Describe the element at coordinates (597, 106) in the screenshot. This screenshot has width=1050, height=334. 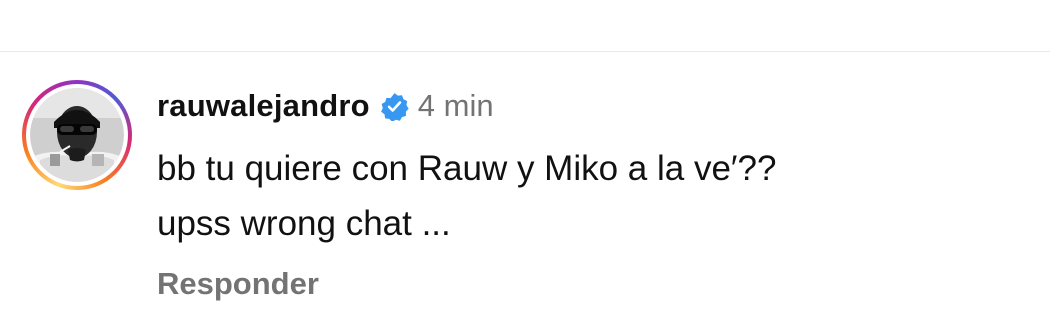
I see `comment-header: rauwalejandro 4 min` at that location.